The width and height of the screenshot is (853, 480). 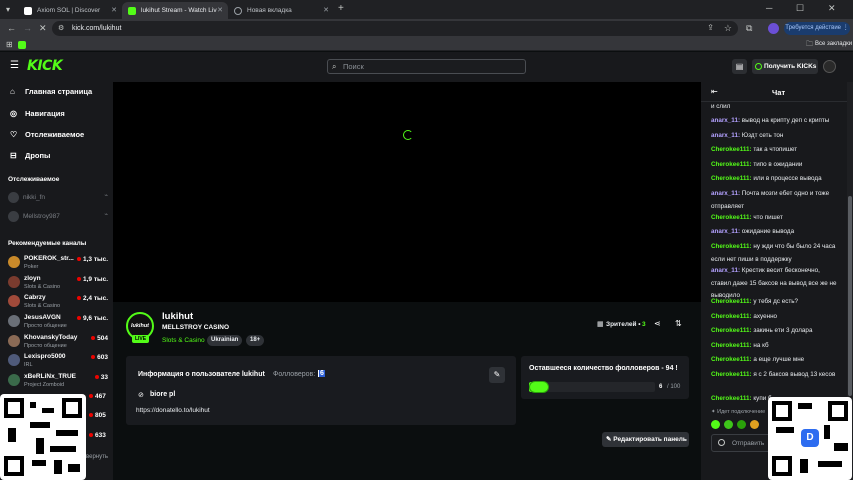 What do you see at coordinates (47, 243) in the screenshot?
I see `recommended-heading: Рекомендуемые каналы` at bounding box center [47, 243].